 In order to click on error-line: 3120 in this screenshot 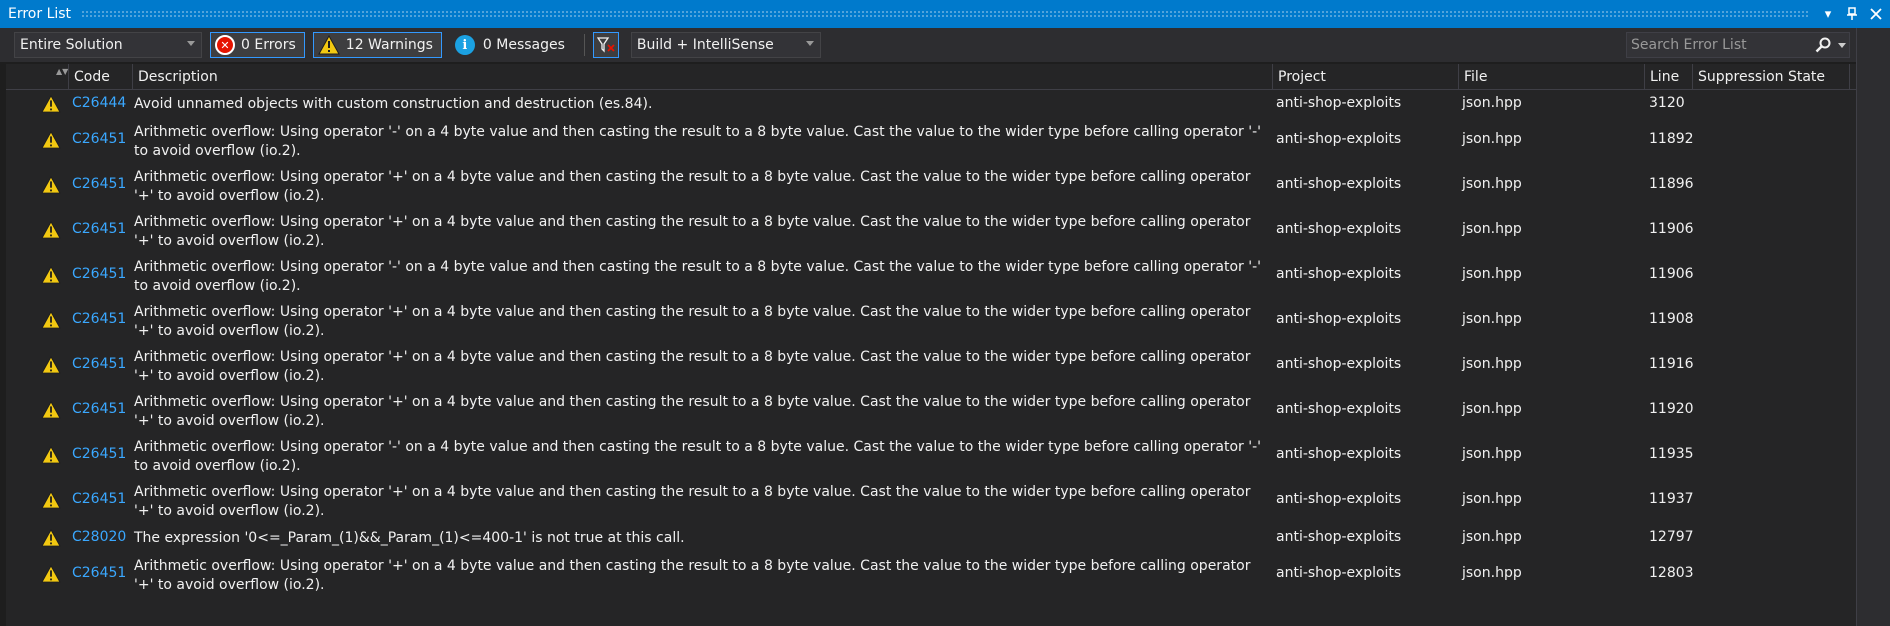, I will do `click(1667, 103)`.